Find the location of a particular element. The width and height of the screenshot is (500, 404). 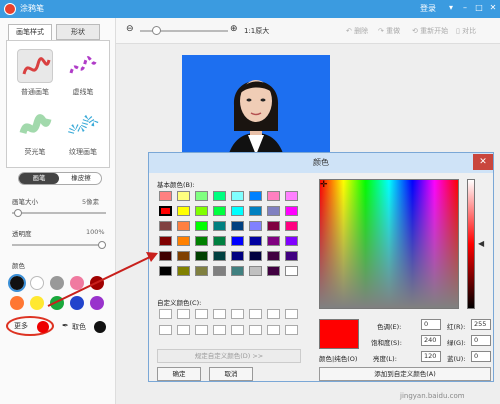

delete-button: ↶ 删除 is located at coordinates (357, 31).